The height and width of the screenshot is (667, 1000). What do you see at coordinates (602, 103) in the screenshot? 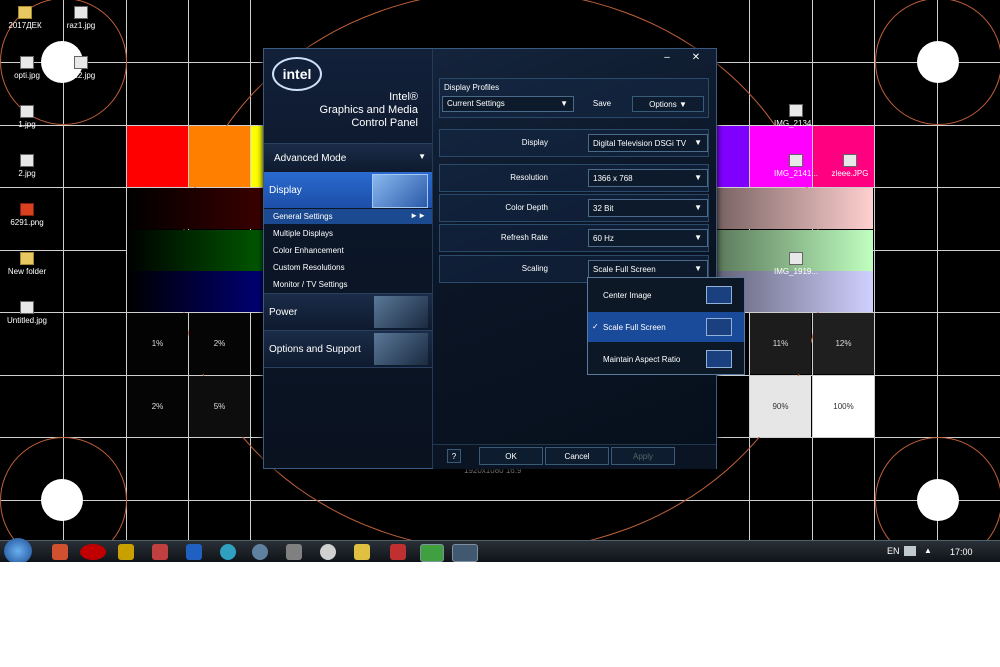
I see `save-button: Save` at bounding box center [602, 103].